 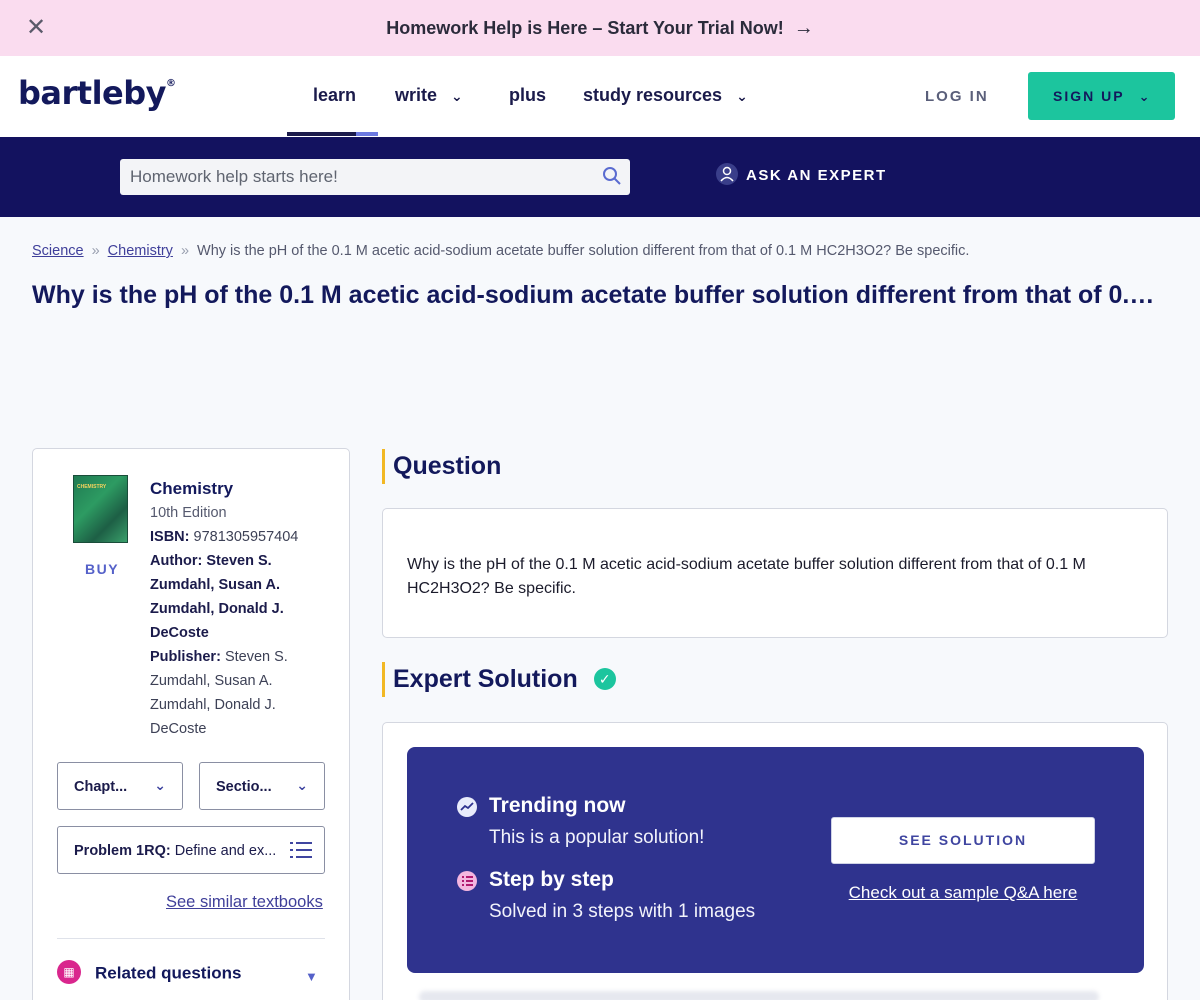 What do you see at coordinates (58, 251) in the screenshot?
I see `breadcrumb-science: Science` at bounding box center [58, 251].